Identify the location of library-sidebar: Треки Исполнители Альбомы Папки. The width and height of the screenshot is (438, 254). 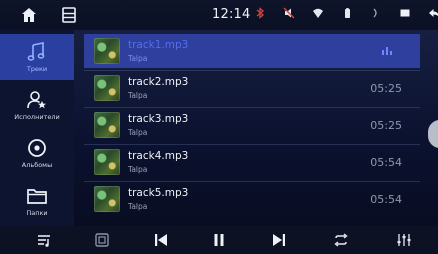
(37, 128).